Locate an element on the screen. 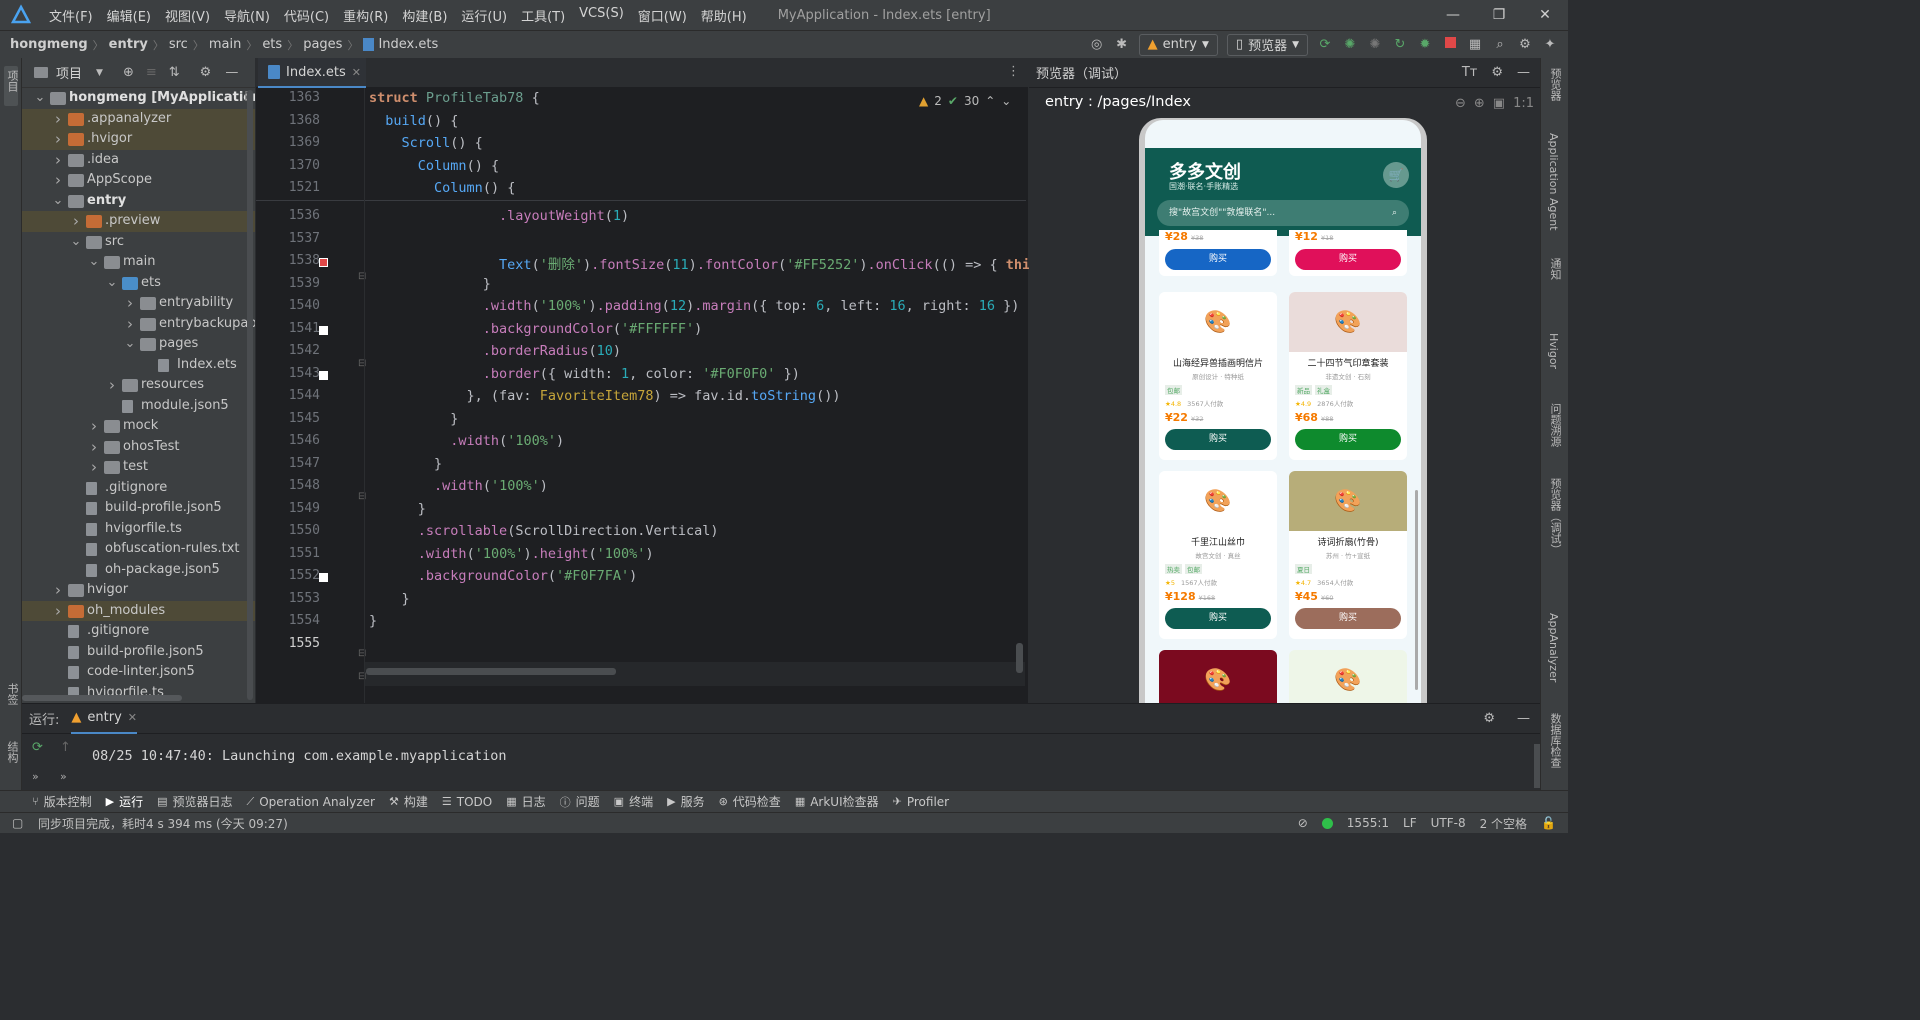 The width and height of the screenshot is (1920, 1020). restore-icon: ❐ is located at coordinates (1499, 15).